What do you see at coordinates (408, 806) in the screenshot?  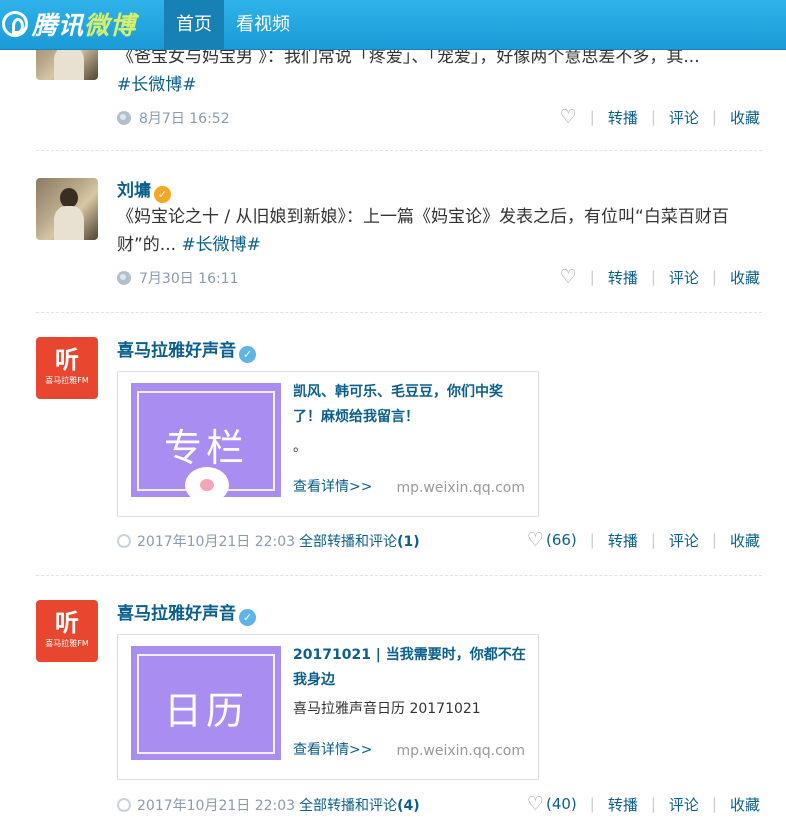 I see `all-count: (4)` at bounding box center [408, 806].